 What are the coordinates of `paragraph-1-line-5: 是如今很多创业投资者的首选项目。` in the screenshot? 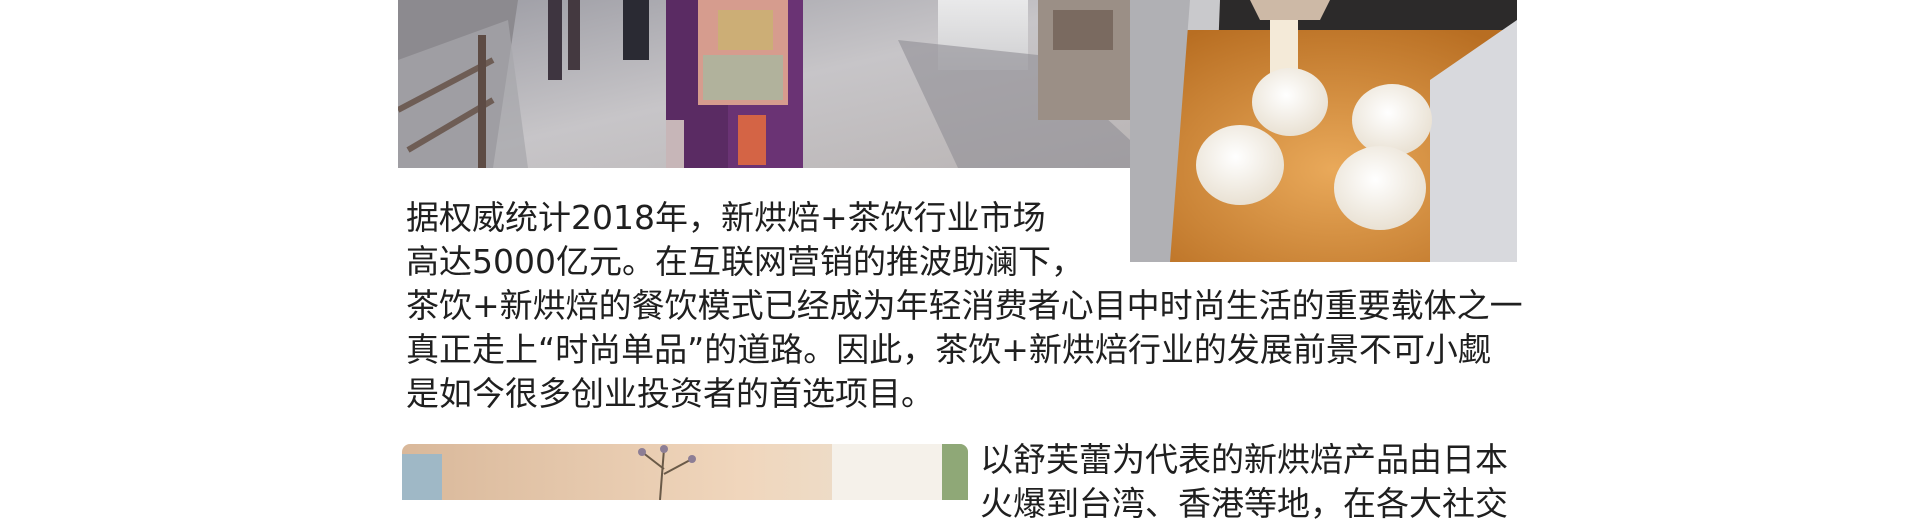 It's located at (670, 393).